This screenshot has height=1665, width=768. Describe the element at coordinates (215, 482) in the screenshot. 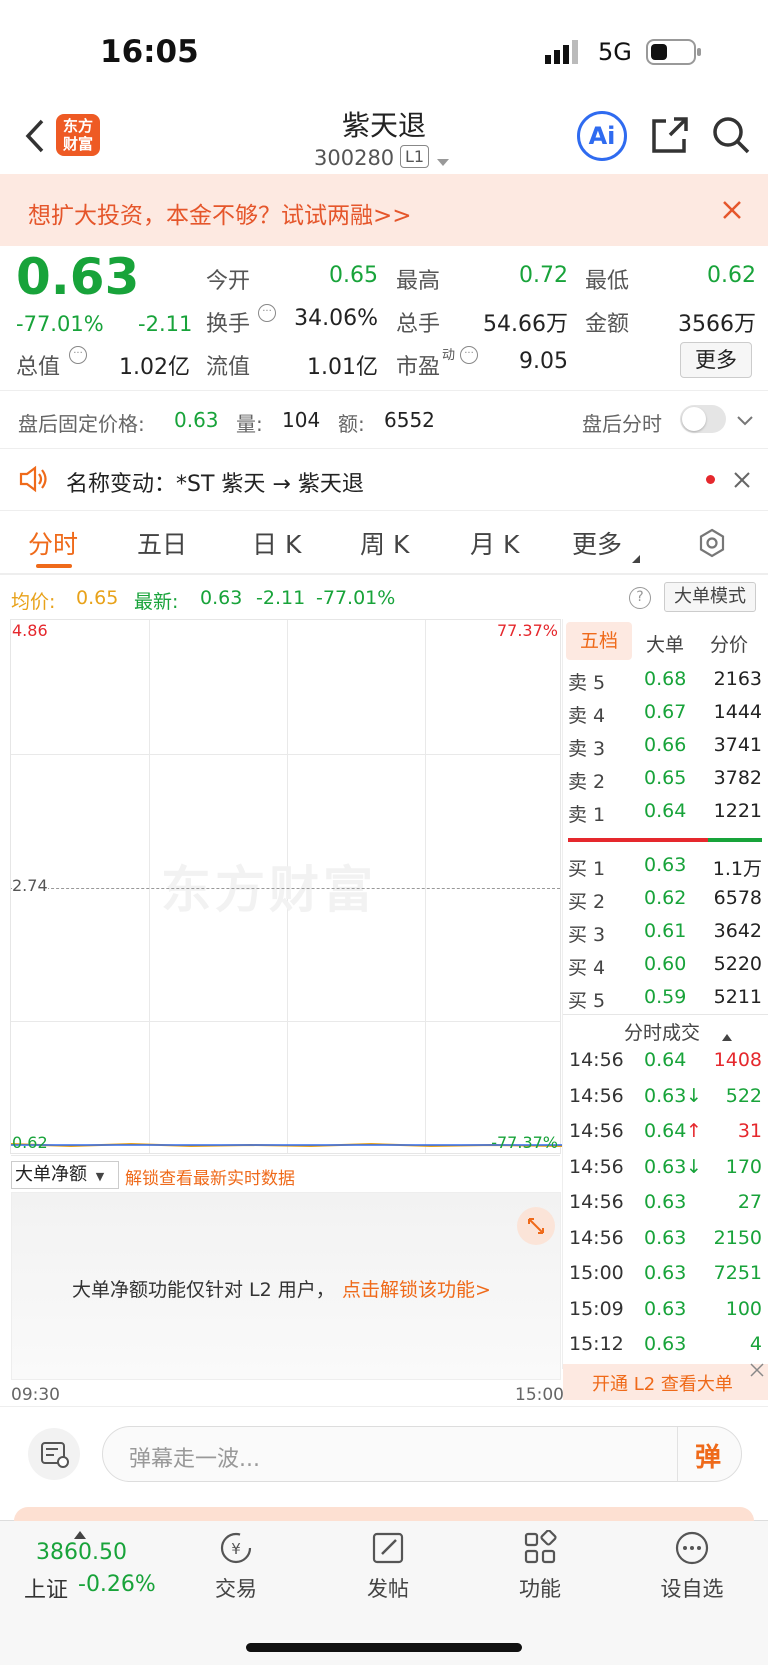

I see `notice-text: 名称变动：*ST 紫天 → 紫天退` at that location.